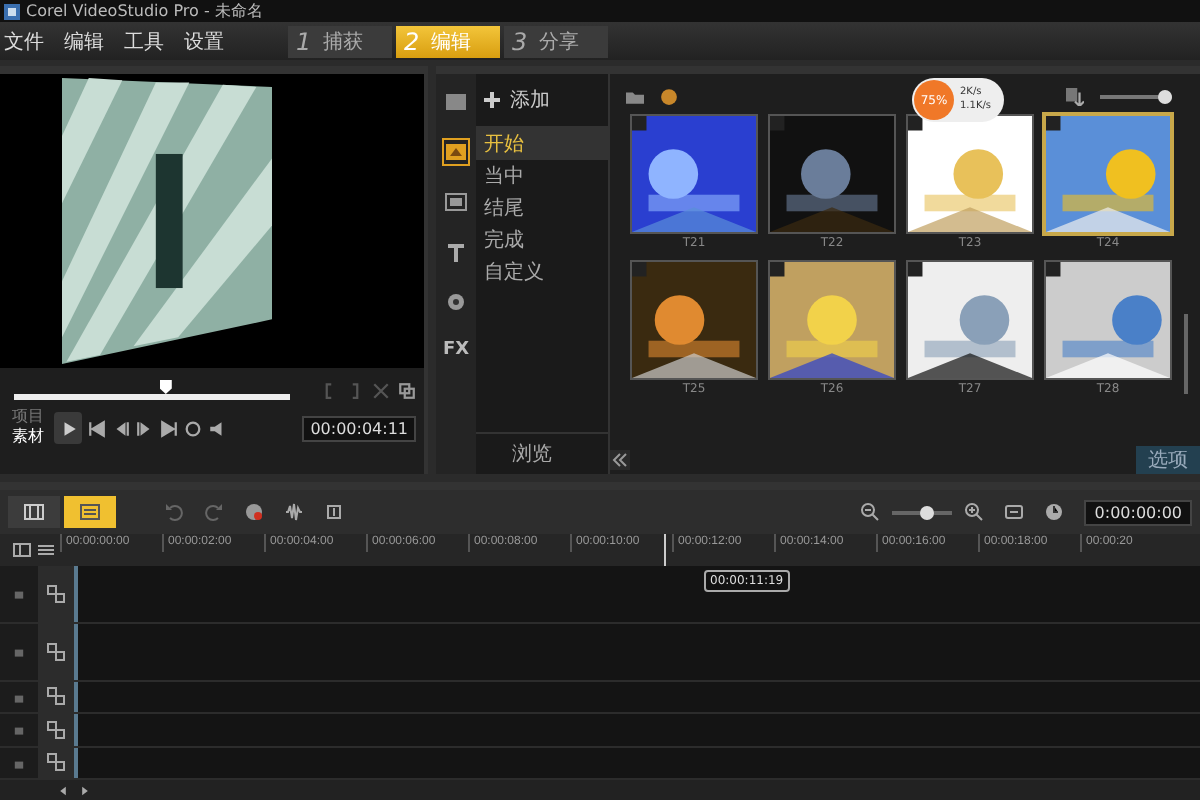  What do you see at coordinates (542, 272) in the screenshot?
I see `category-item: 自定义` at bounding box center [542, 272].